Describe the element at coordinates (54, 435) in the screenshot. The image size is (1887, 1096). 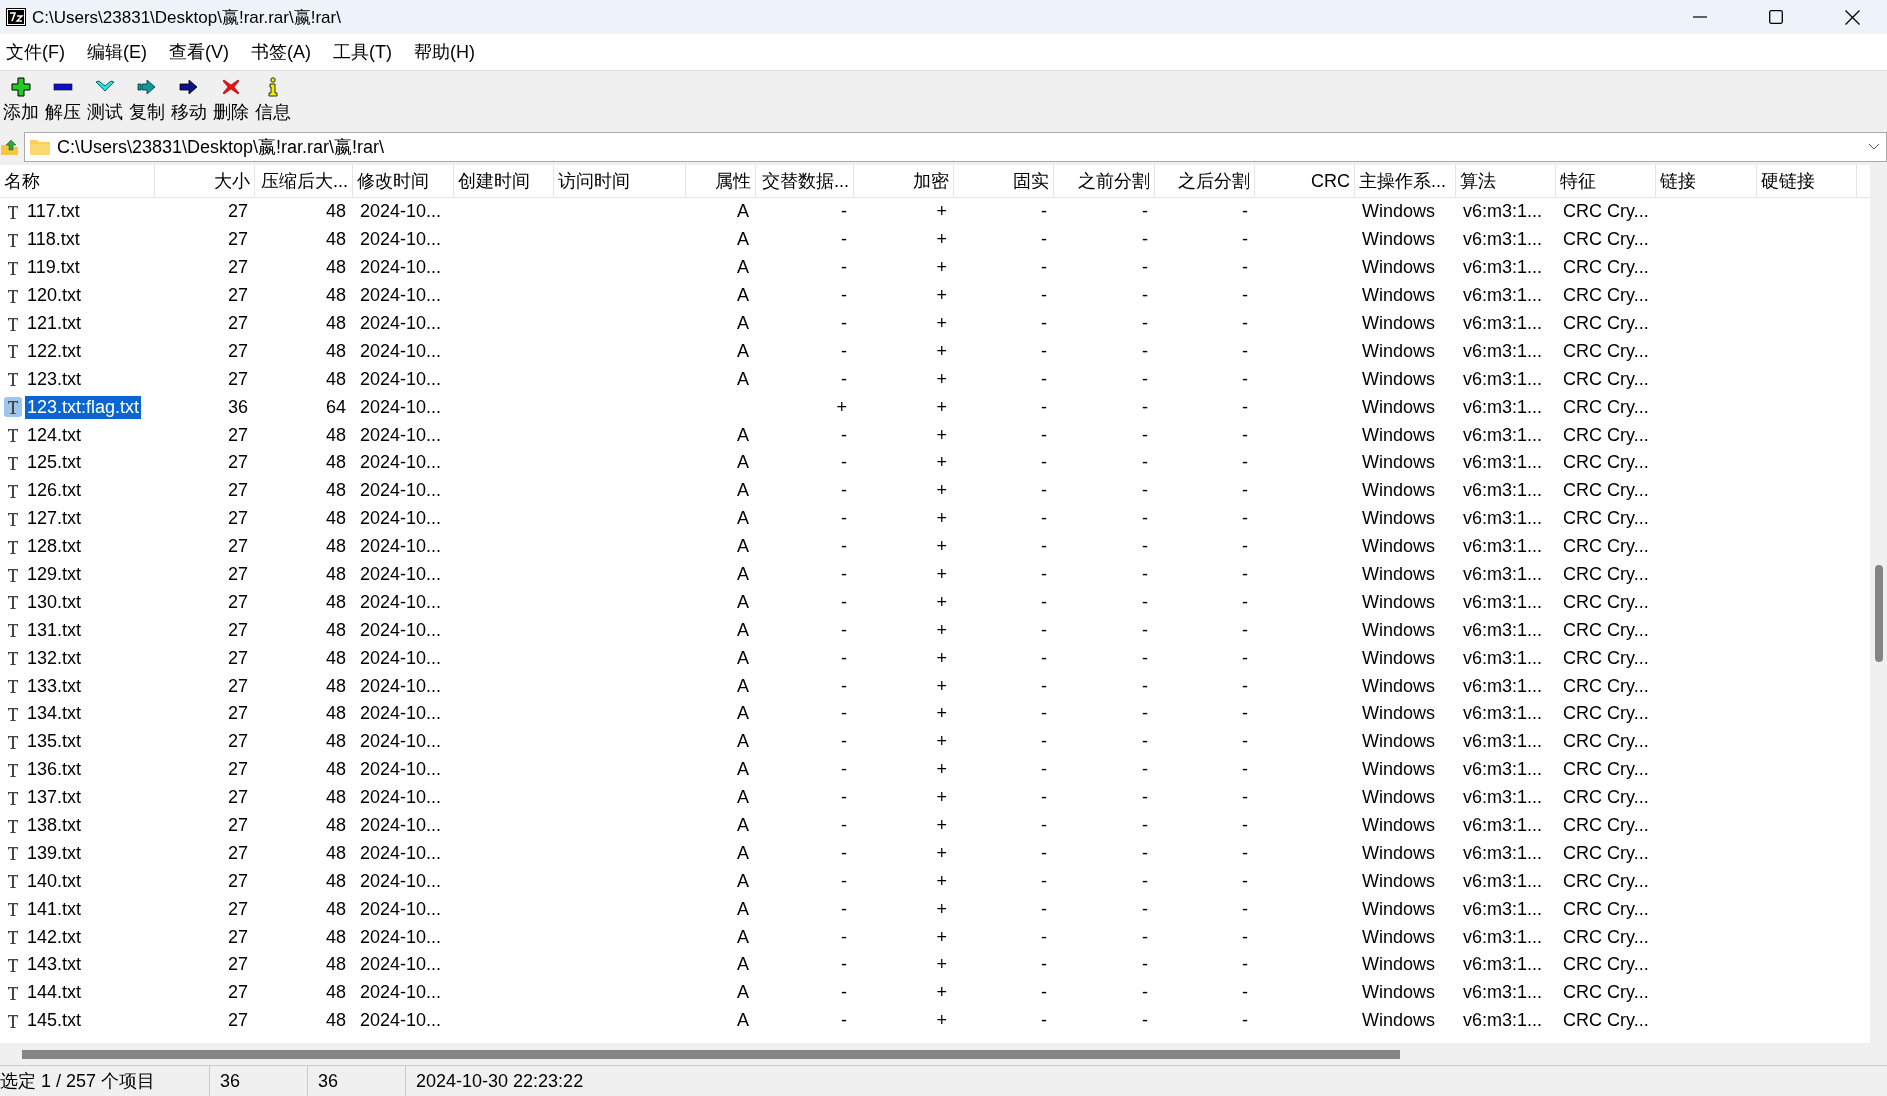
I see `file-name: 124.txt` at that location.